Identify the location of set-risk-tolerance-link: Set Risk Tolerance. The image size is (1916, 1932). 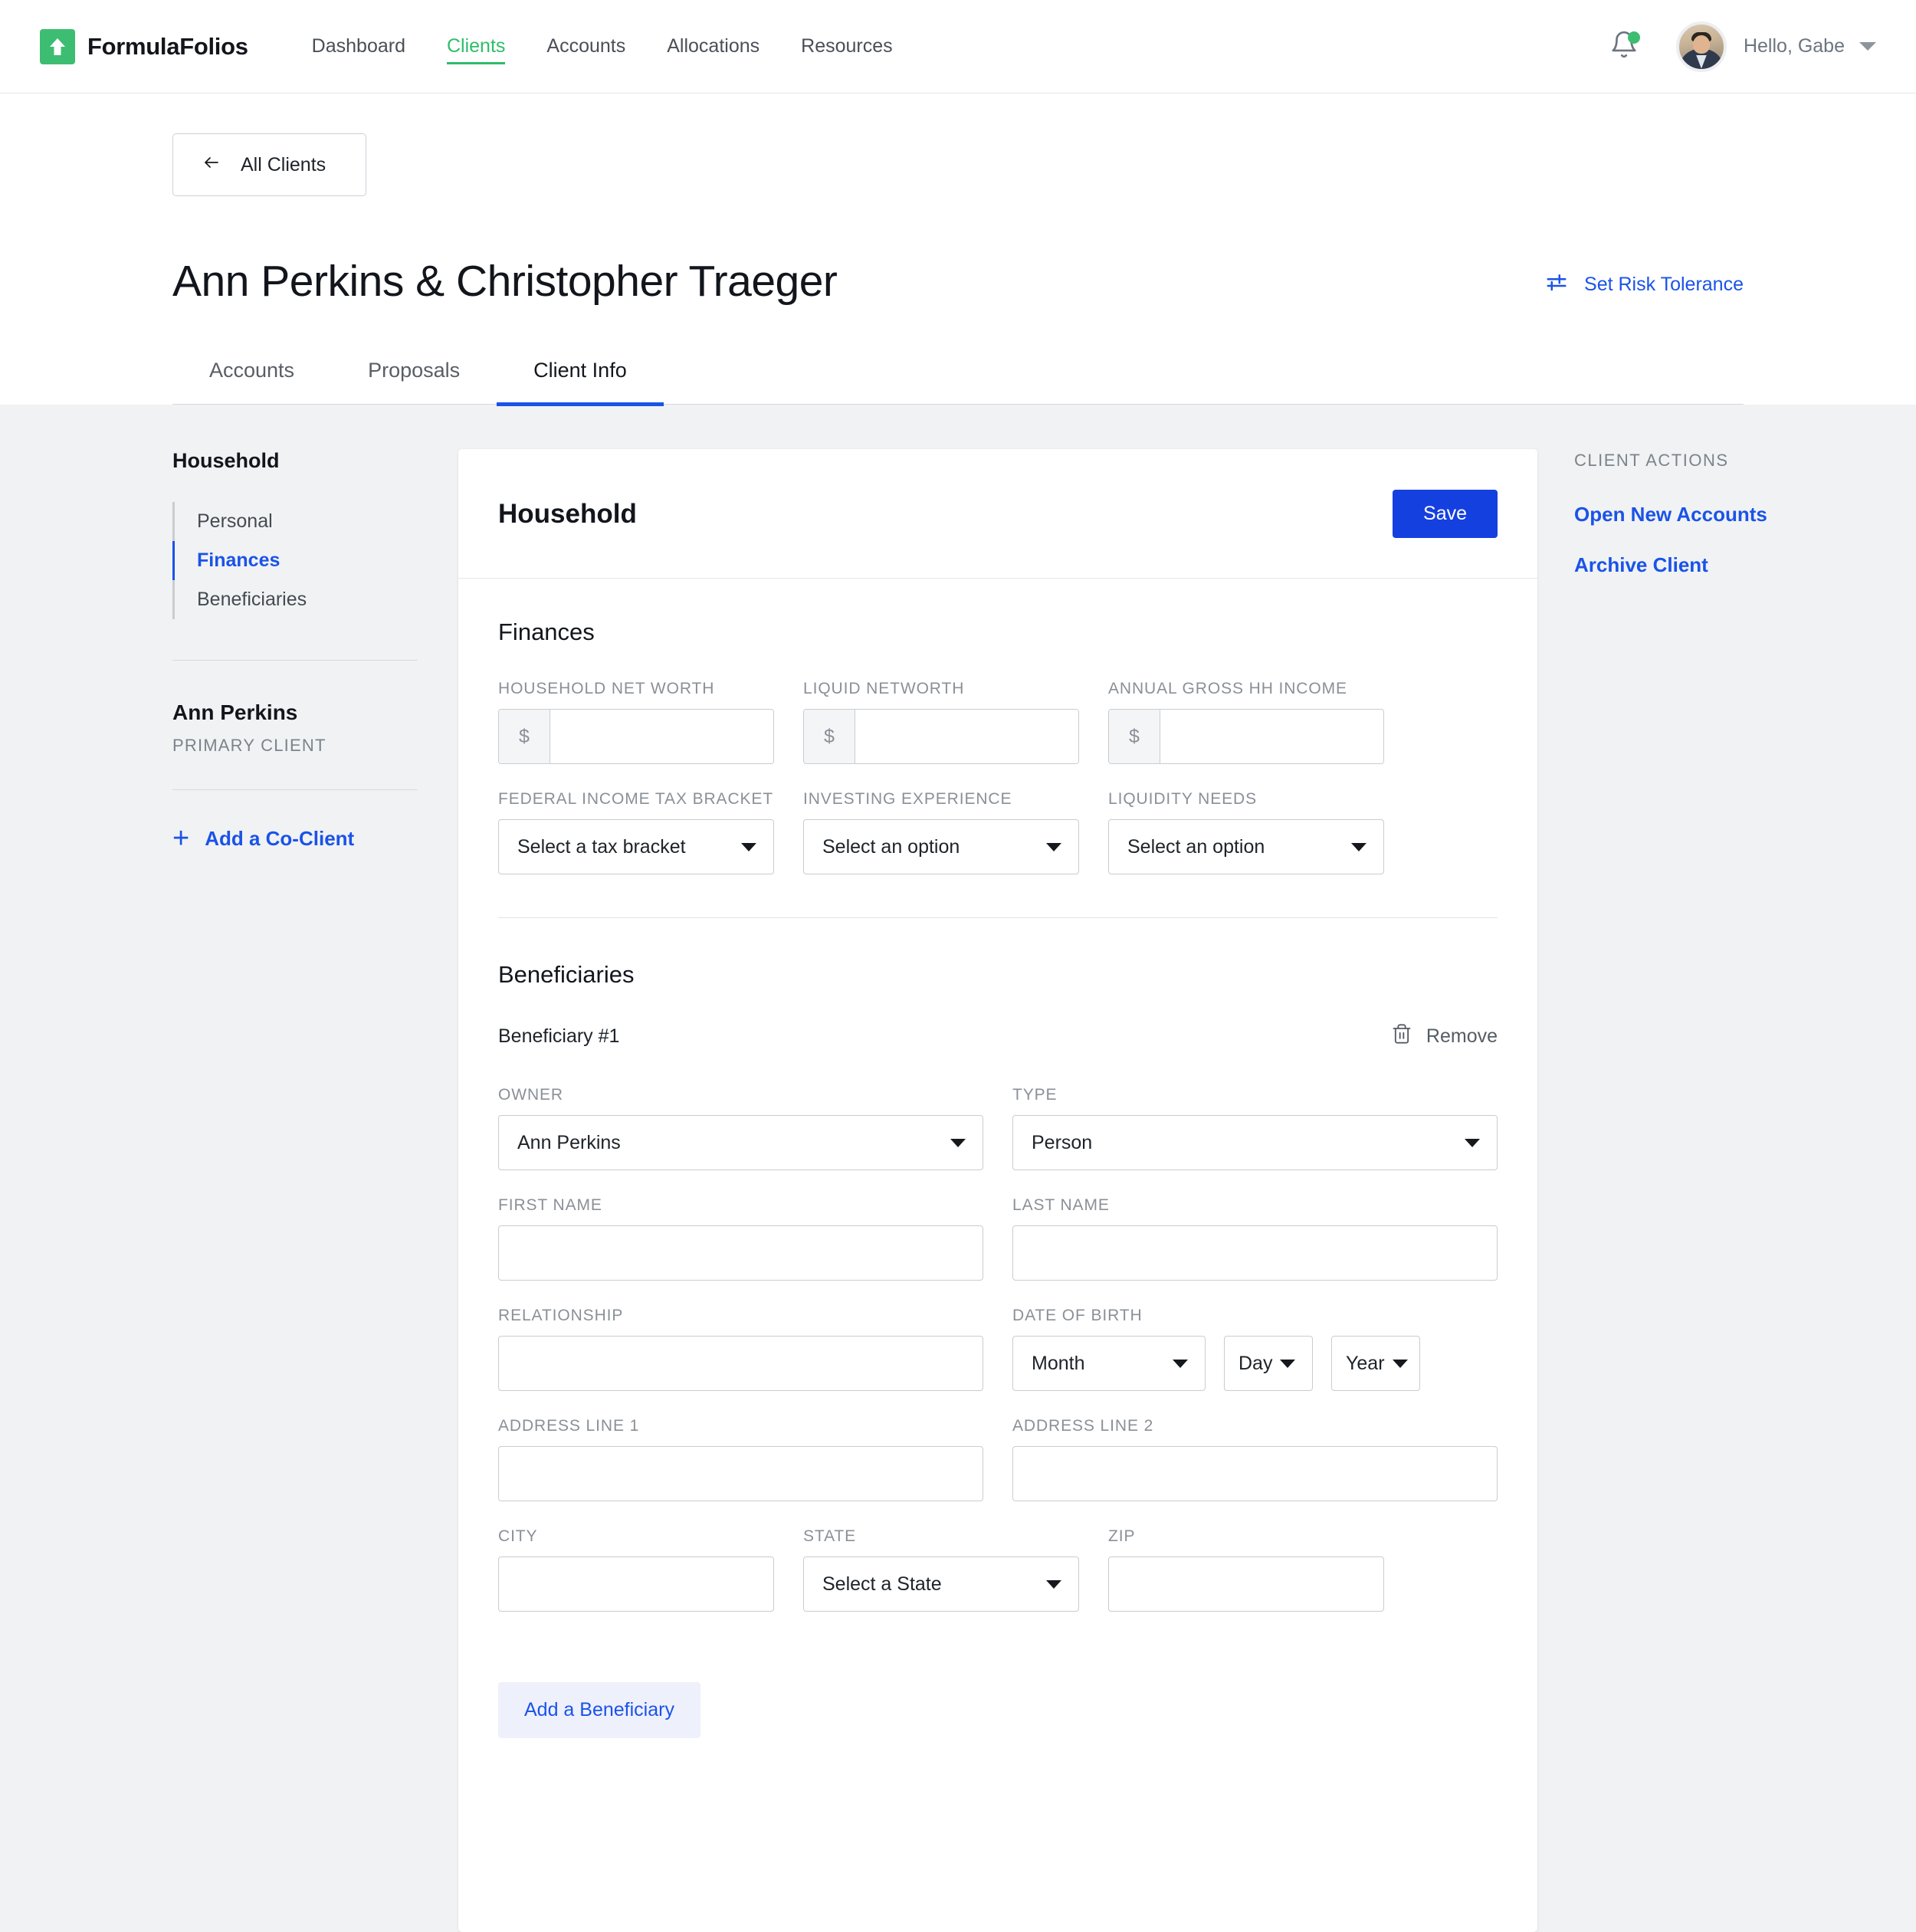
(1644, 281).